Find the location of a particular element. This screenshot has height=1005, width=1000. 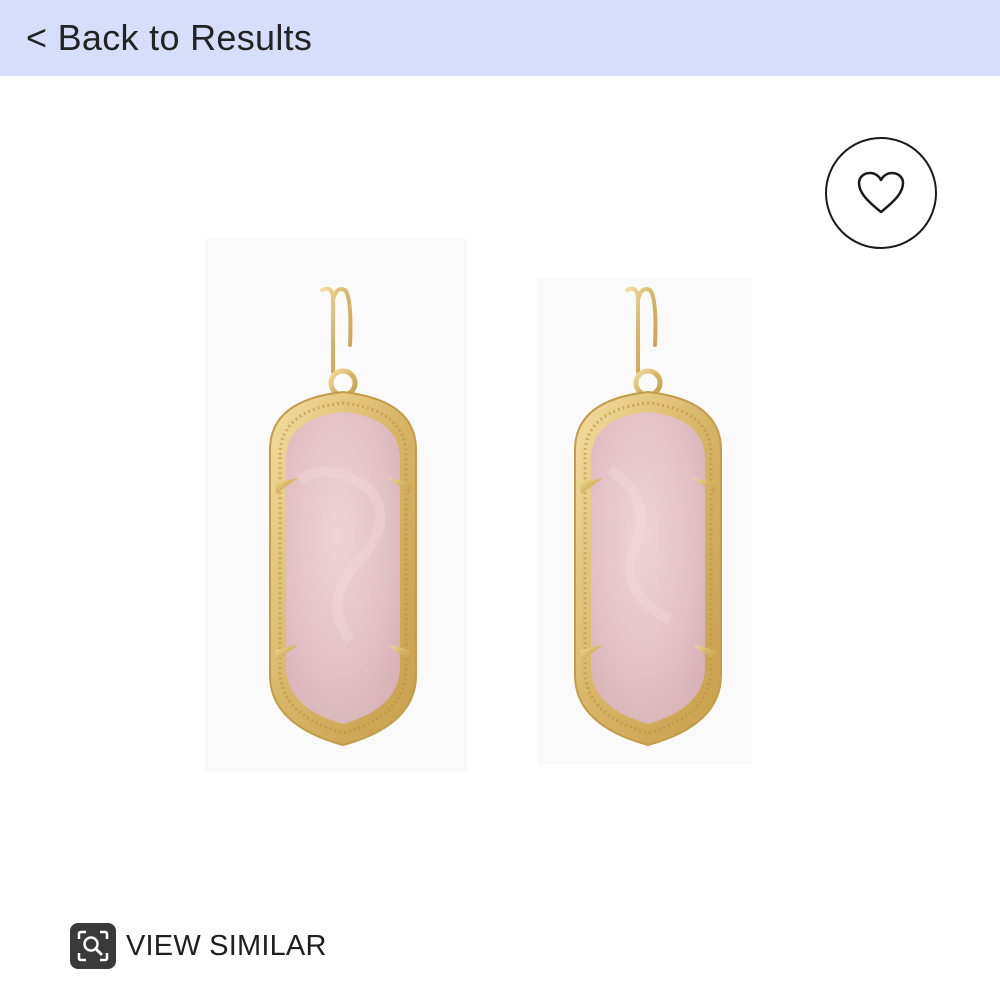

back-to-results-link: < Back to Results is located at coordinates (500, 38).